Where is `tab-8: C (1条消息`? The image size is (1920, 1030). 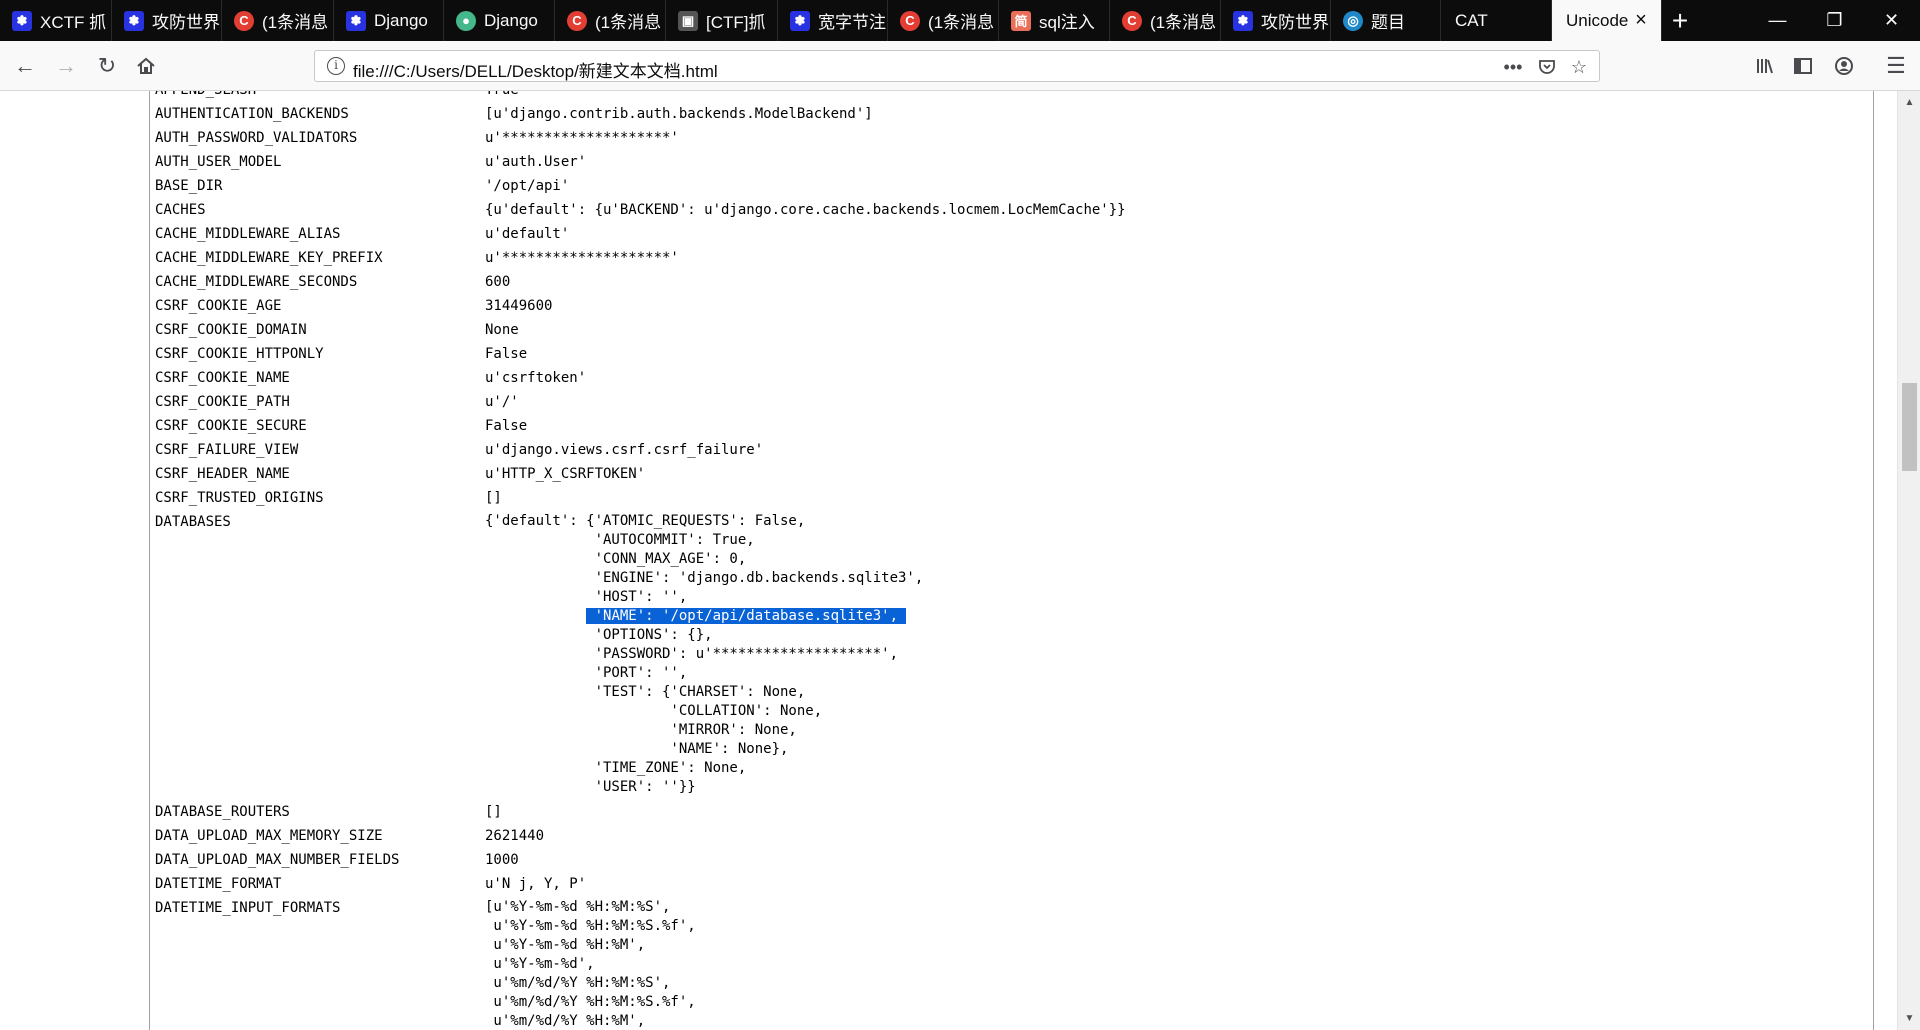
tab-8: C (1条消息 is located at coordinates (943, 20).